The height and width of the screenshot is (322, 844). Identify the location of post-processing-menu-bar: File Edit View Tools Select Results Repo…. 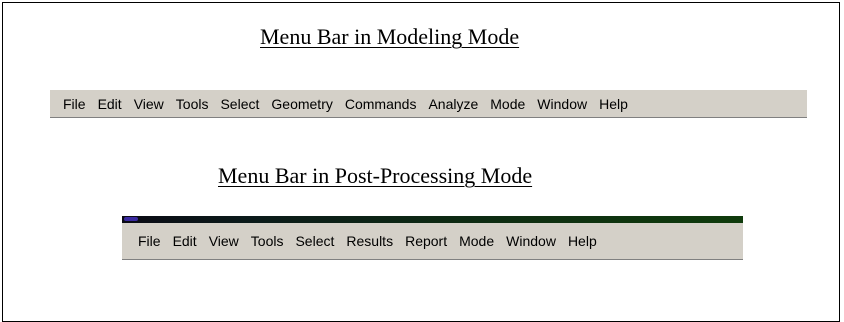
(432, 241).